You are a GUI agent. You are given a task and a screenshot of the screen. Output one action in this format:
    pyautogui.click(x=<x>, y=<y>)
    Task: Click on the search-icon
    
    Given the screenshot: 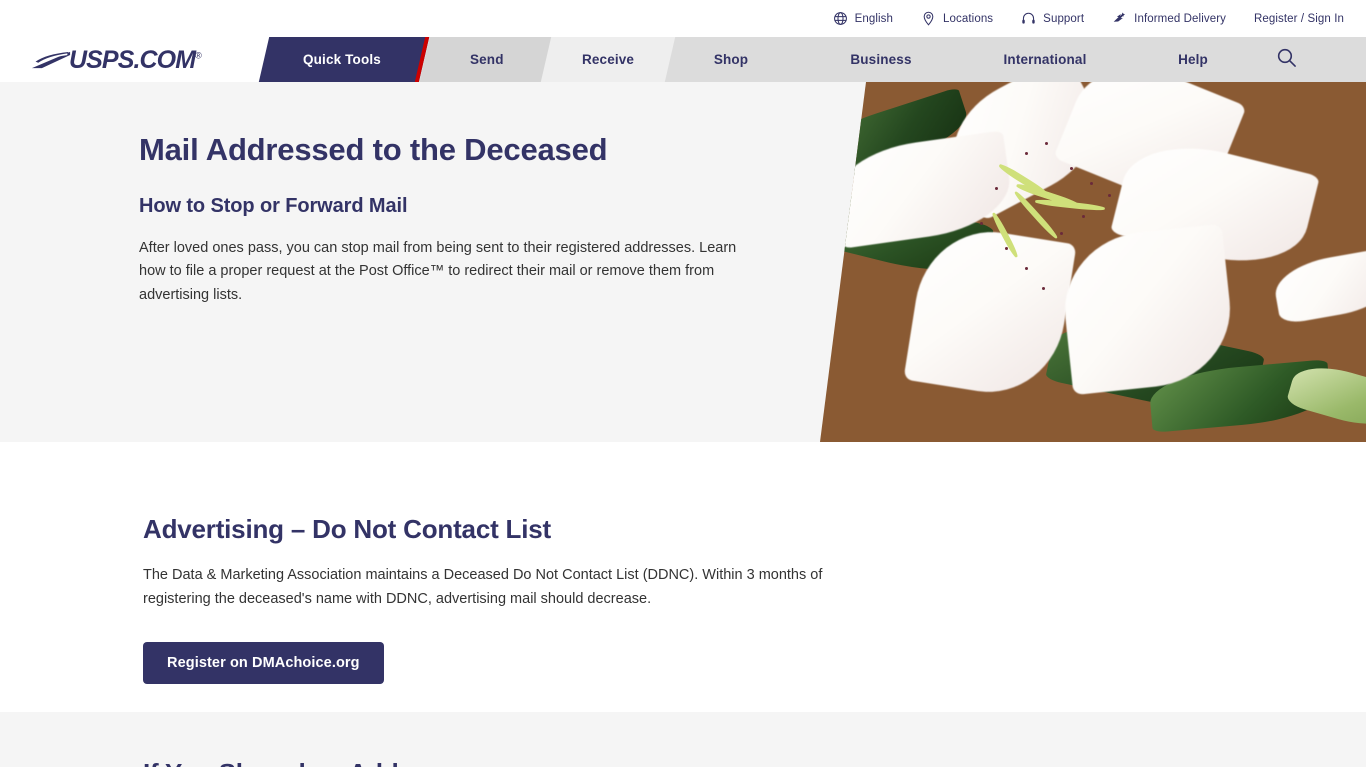 What is the action you would take?
    pyautogui.click(x=1286, y=60)
    